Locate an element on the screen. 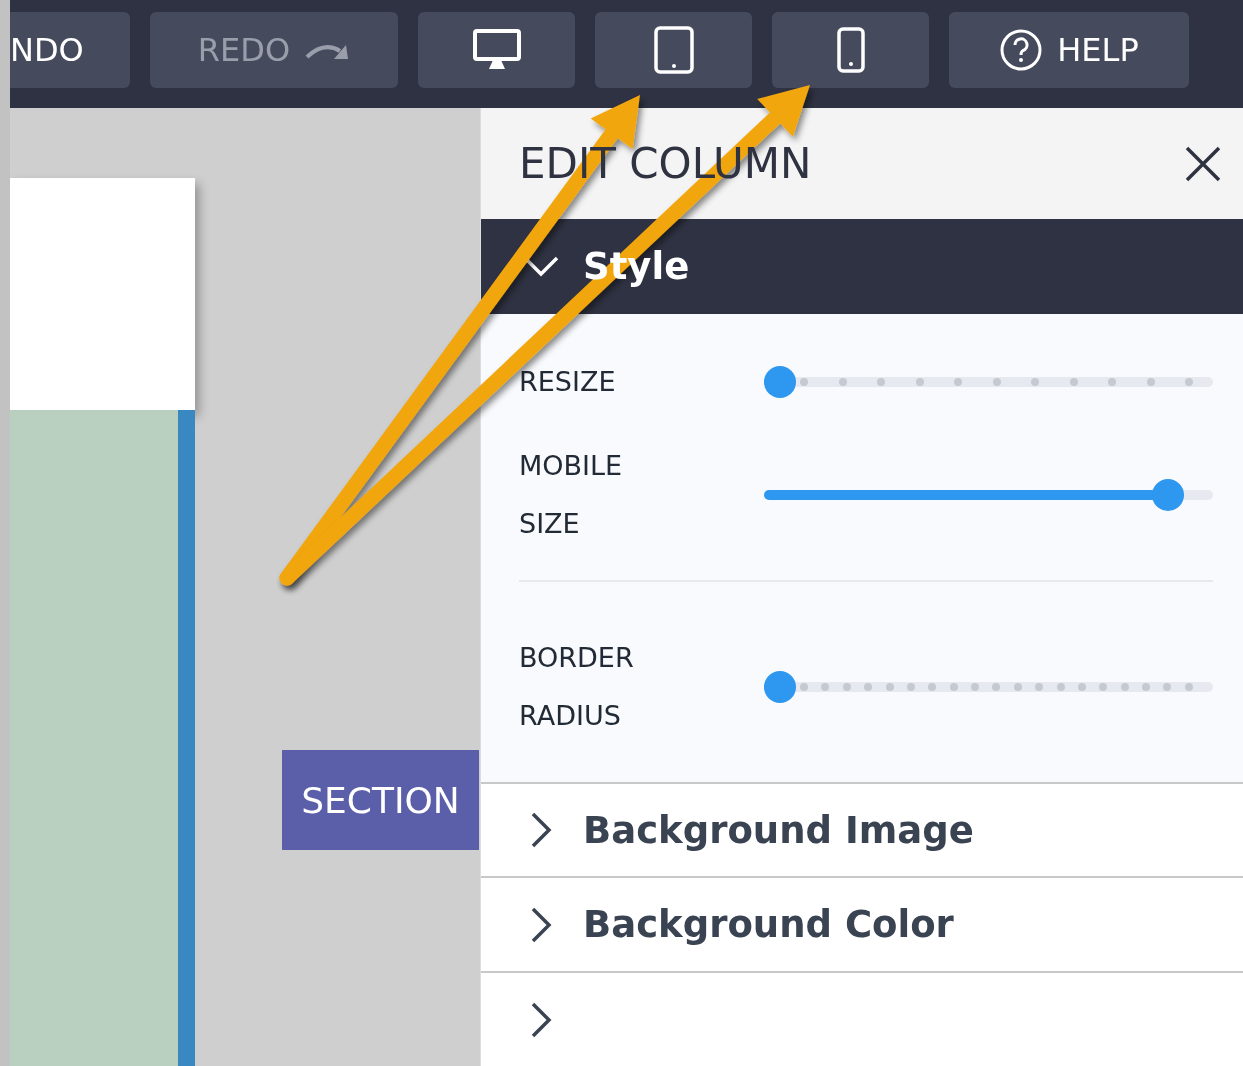 This screenshot has width=1243, height=1066. tablet-icon is located at coordinates (673, 50).